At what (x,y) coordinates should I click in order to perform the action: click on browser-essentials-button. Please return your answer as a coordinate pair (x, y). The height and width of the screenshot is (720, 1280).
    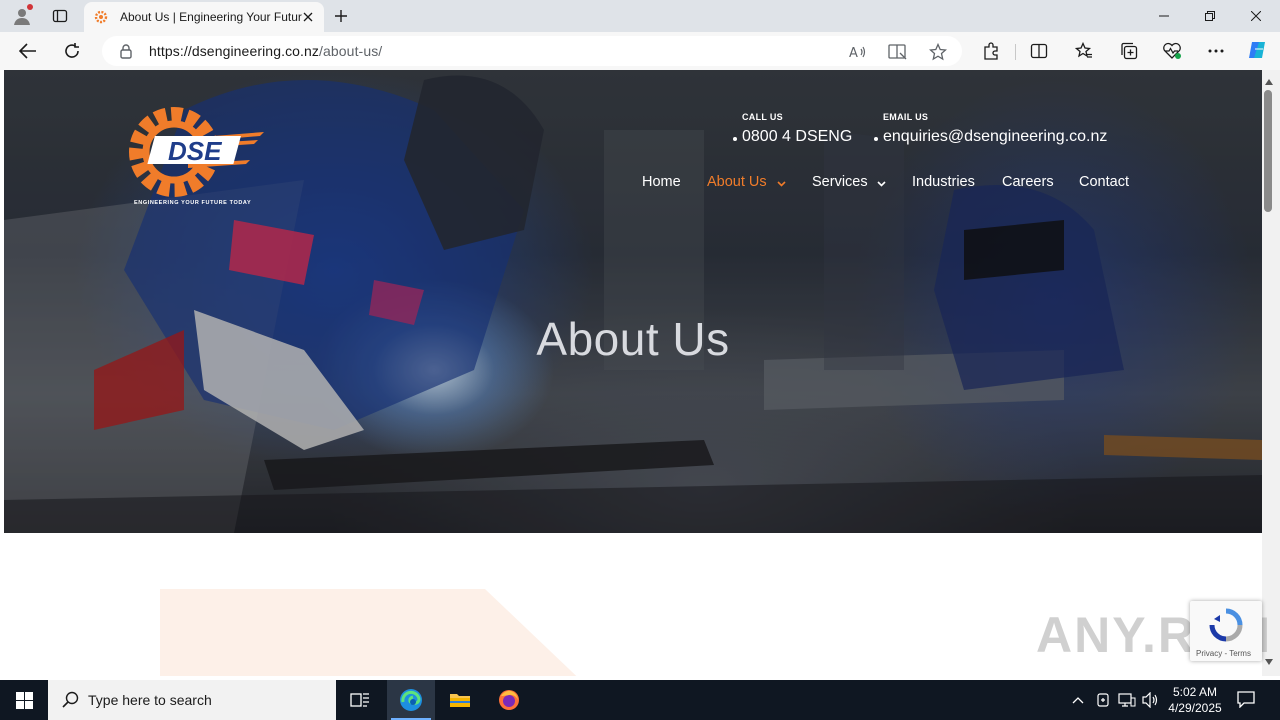
    Looking at the image, I should click on (1172, 51).